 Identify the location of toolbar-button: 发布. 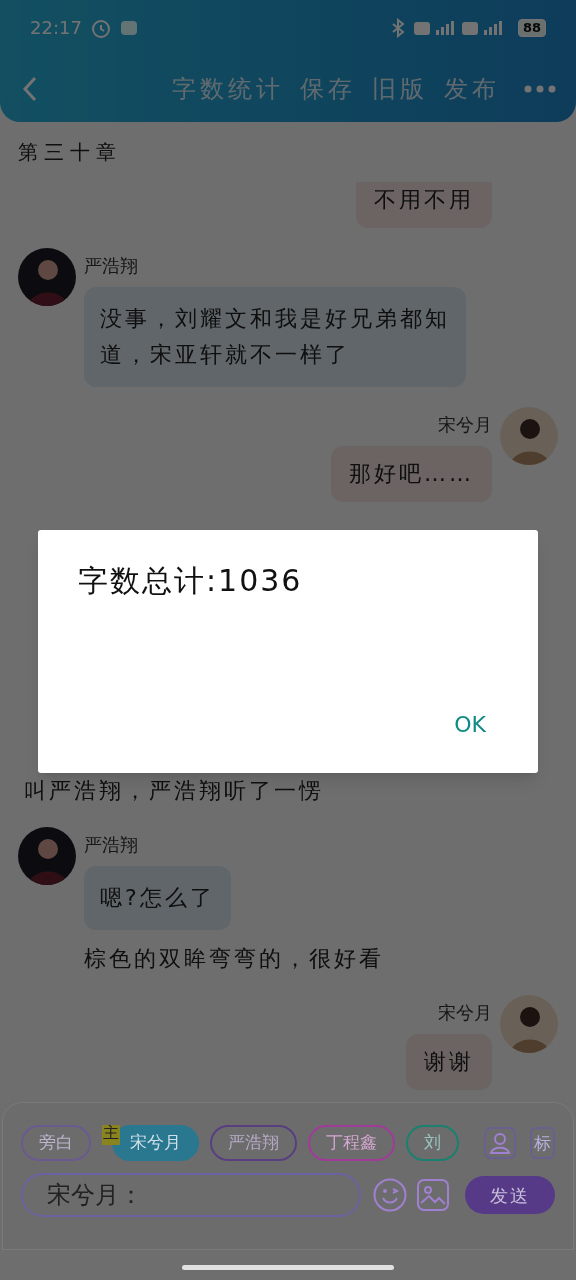
(472, 88).